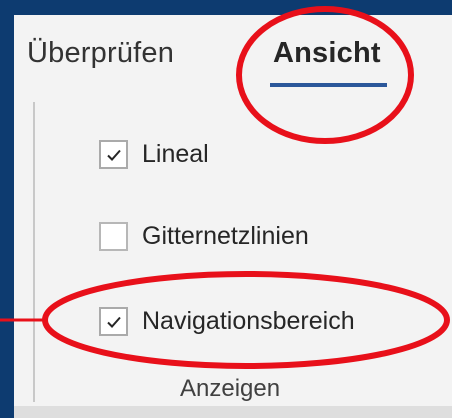 The width and height of the screenshot is (452, 418). I want to click on checkbox-navigation-pane-option: Navigationsbereich, so click(227, 321).